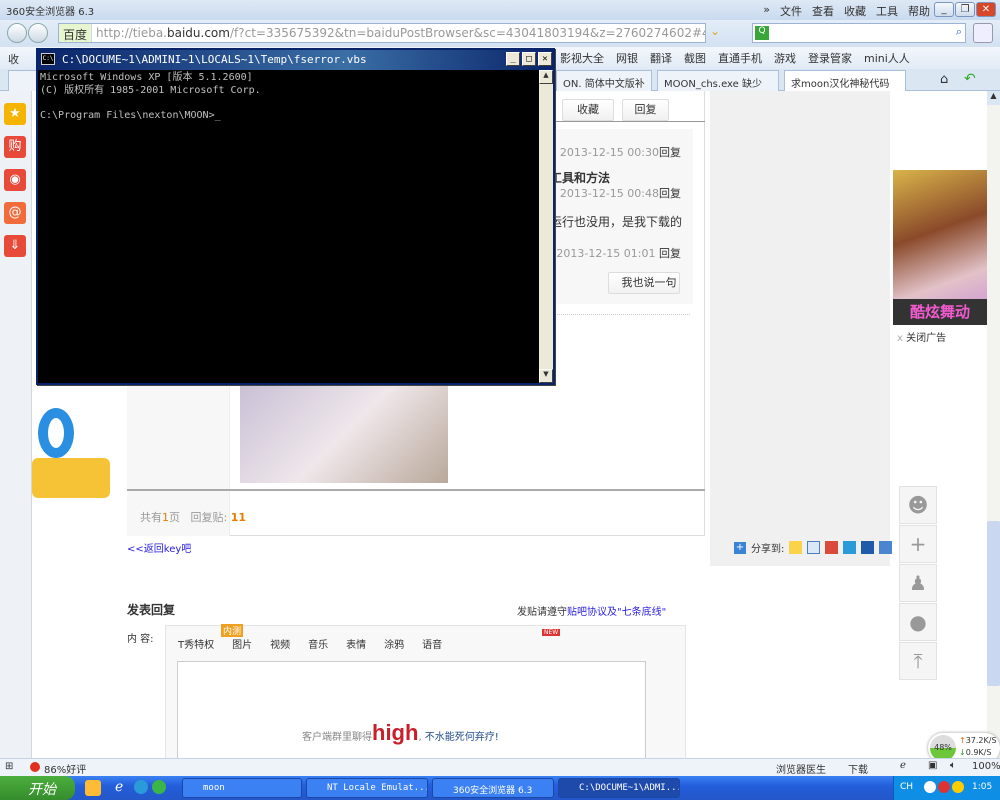 The height and width of the screenshot is (800, 1000). What do you see at coordinates (859, 33) in the screenshot?
I see `search-input: Q ⌕` at bounding box center [859, 33].